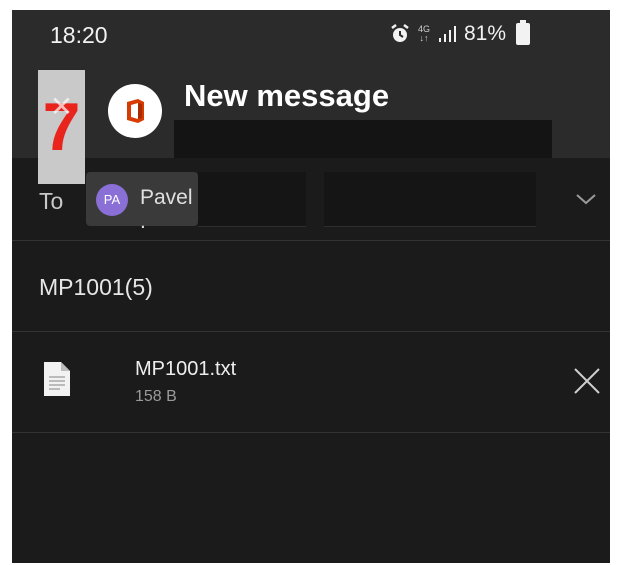 This screenshot has width=622, height=565. I want to click on close-icon: ✕, so click(61, 106).